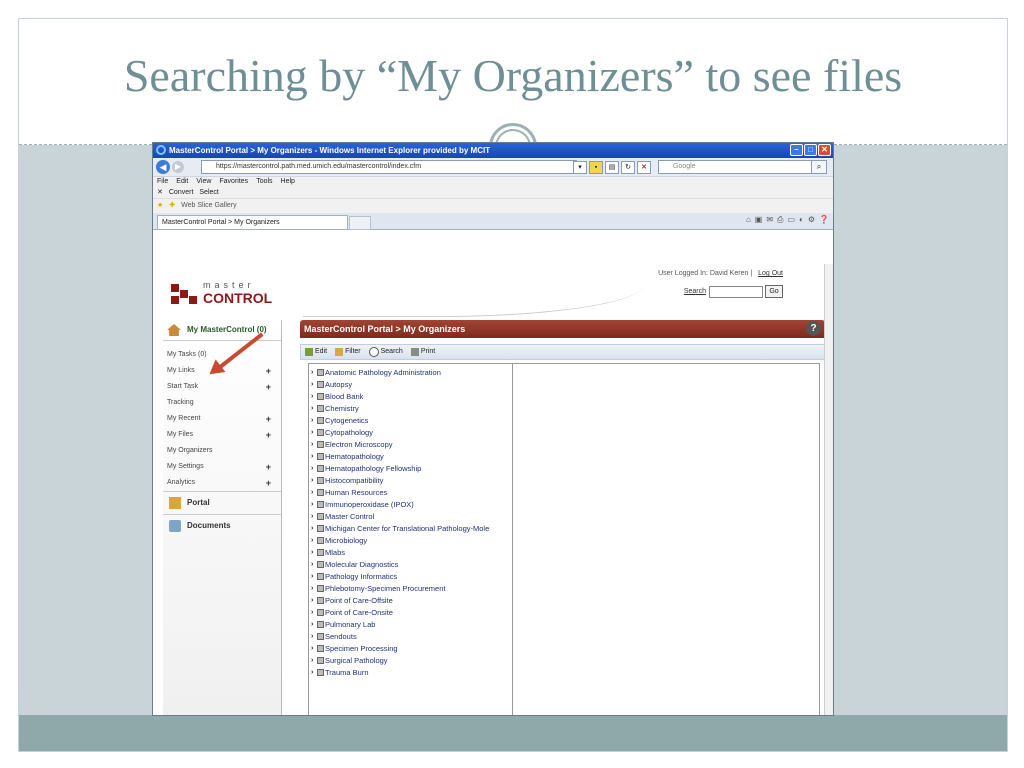  What do you see at coordinates (411, 505) in the screenshot?
I see `folder-item: › Immunoperoxidase (IPOX)` at bounding box center [411, 505].